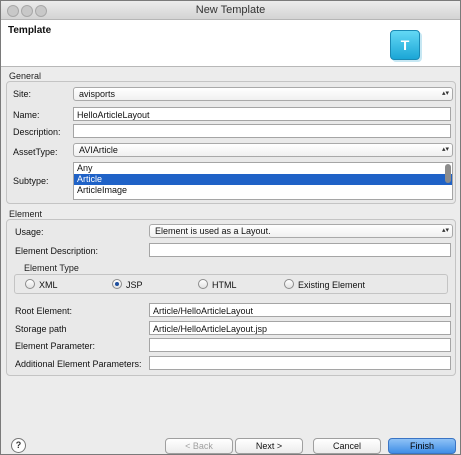 This screenshot has height=455, width=461. I want to click on help-icon: ?, so click(18, 445).